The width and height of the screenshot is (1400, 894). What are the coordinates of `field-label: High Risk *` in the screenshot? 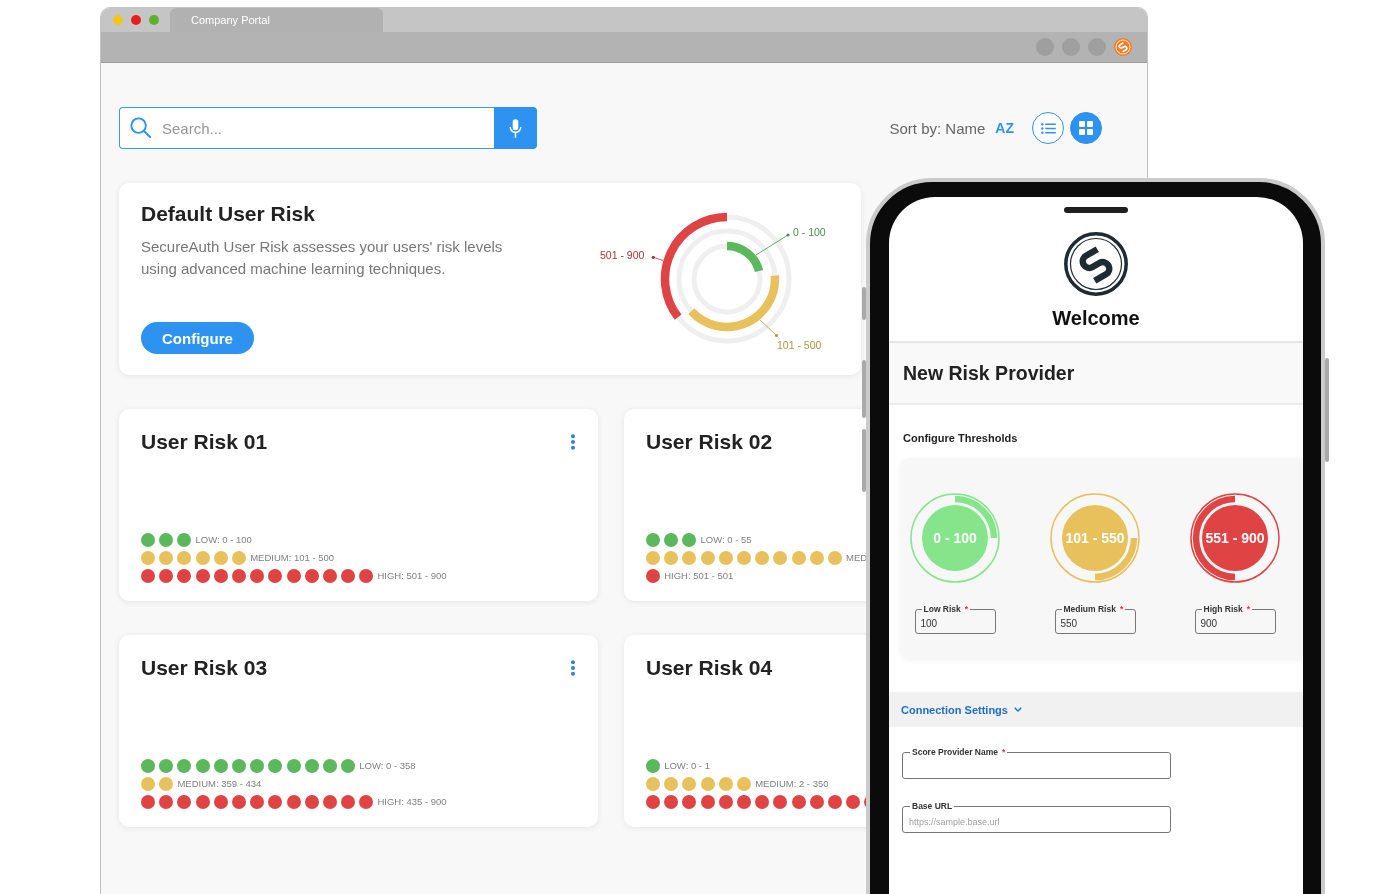 It's located at (1226, 609).